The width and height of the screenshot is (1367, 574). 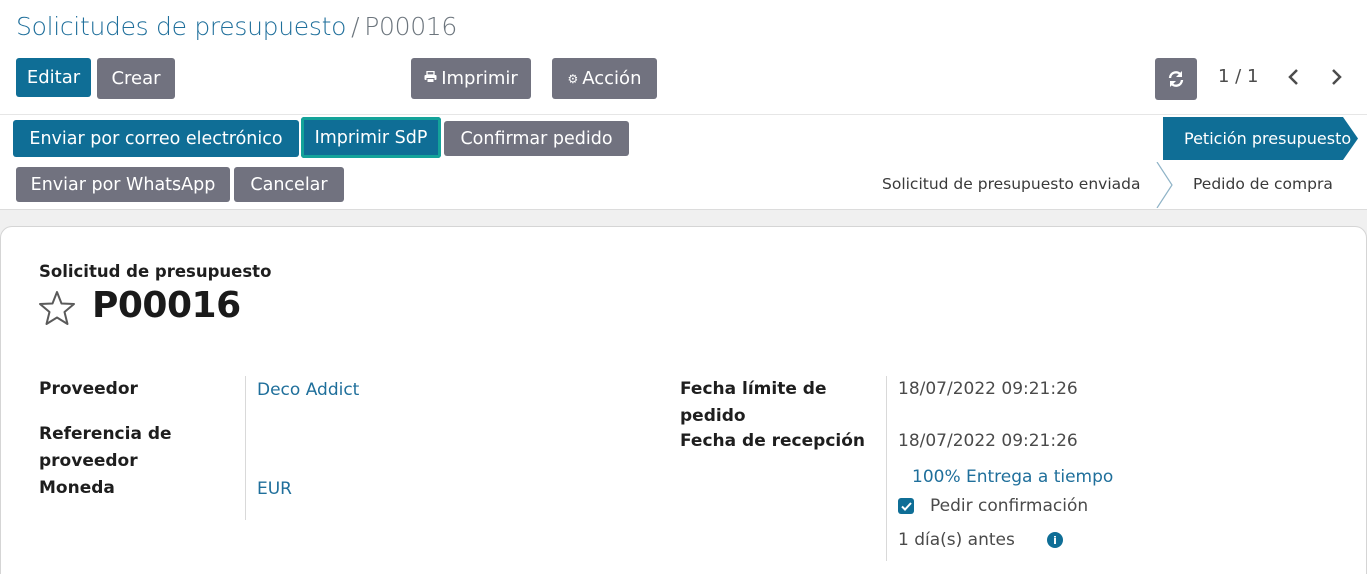 I want to click on receipt-date-label: Fecha de recepción, so click(x=773, y=441).